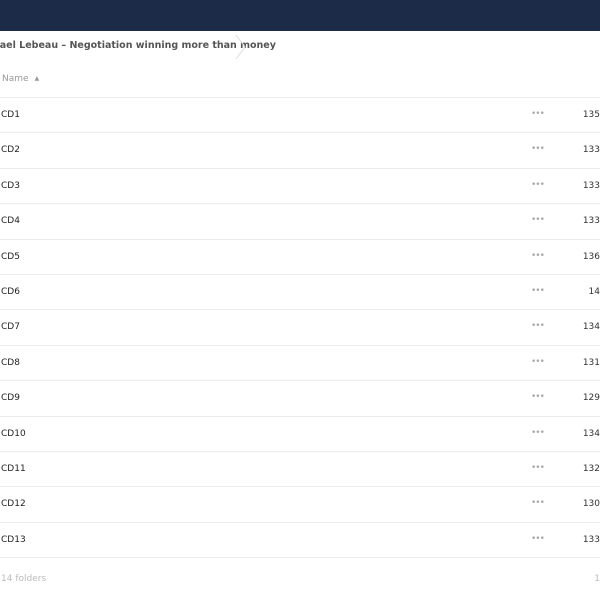  What do you see at coordinates (300, 505) in the screenshot?
I see `table-row: CD12 ••• 130` at bounding box center [300, 505].